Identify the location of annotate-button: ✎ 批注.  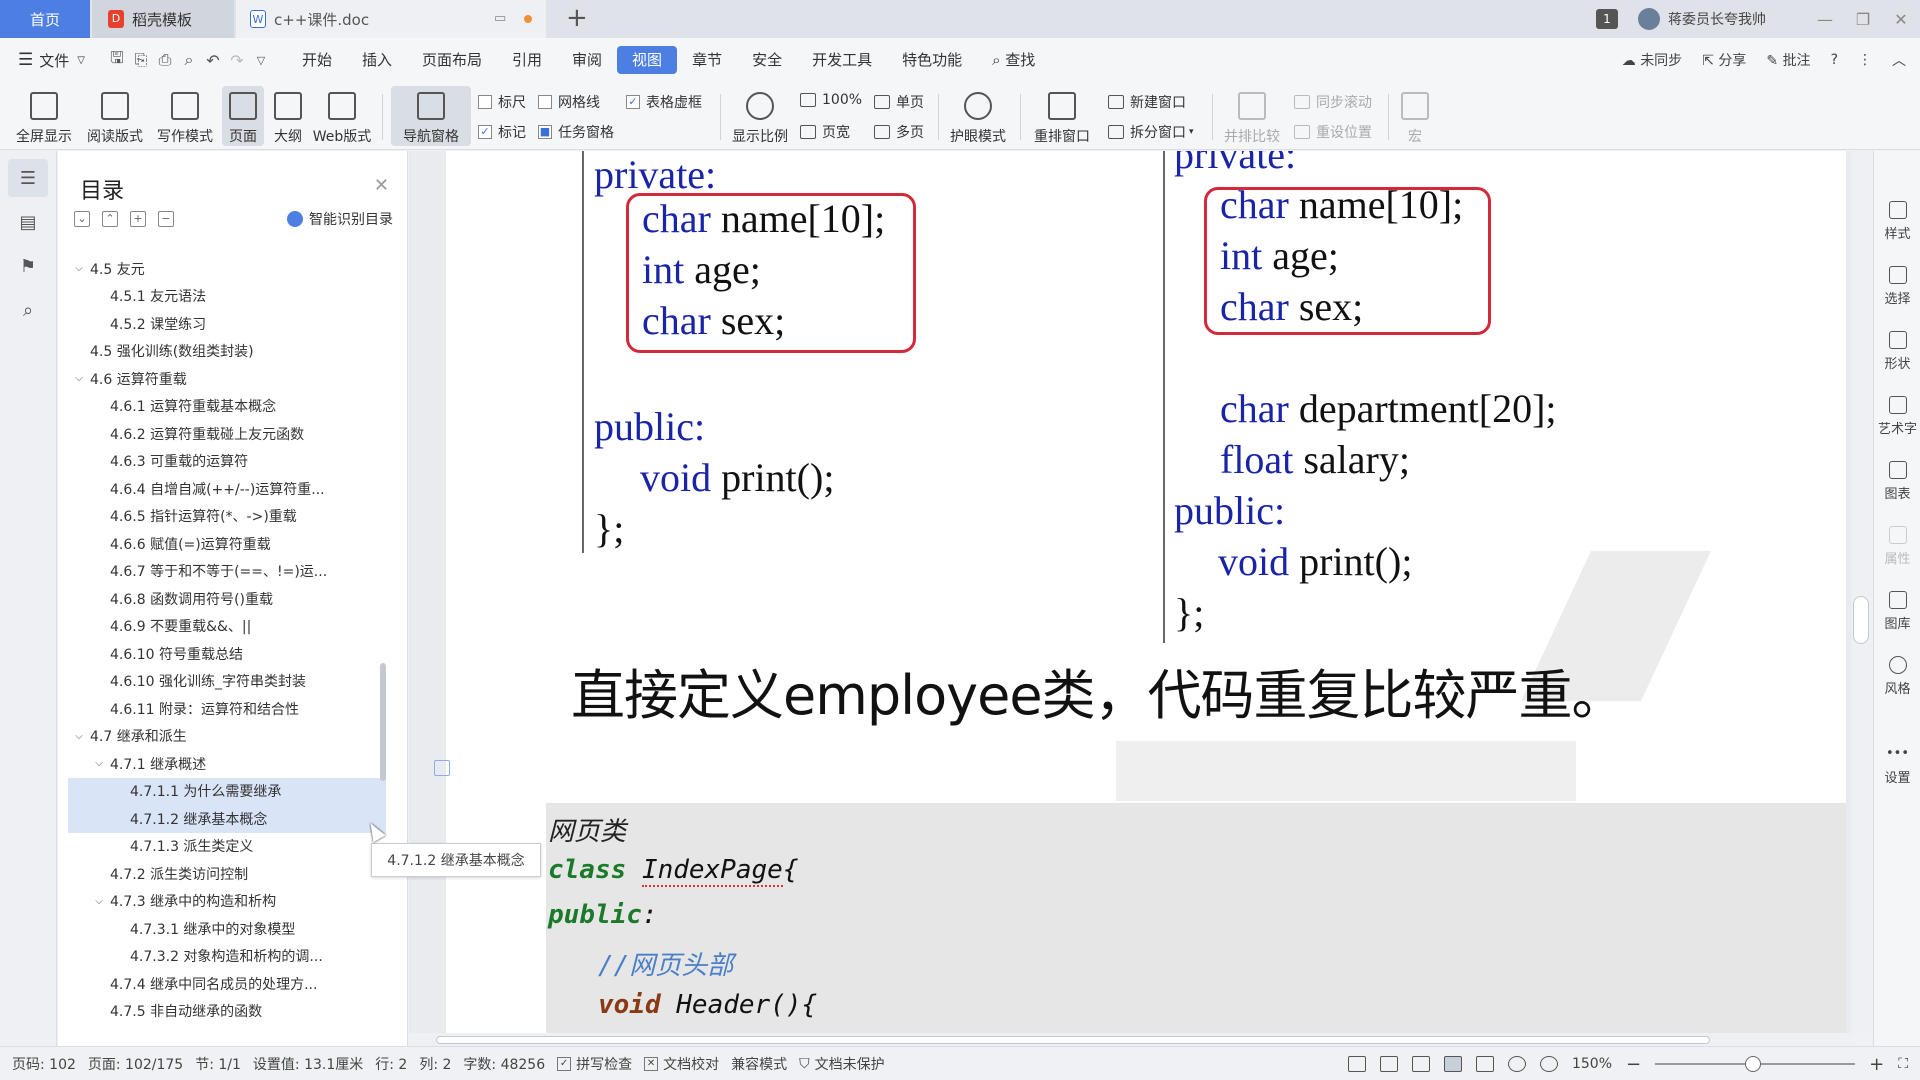
(1788, 60).